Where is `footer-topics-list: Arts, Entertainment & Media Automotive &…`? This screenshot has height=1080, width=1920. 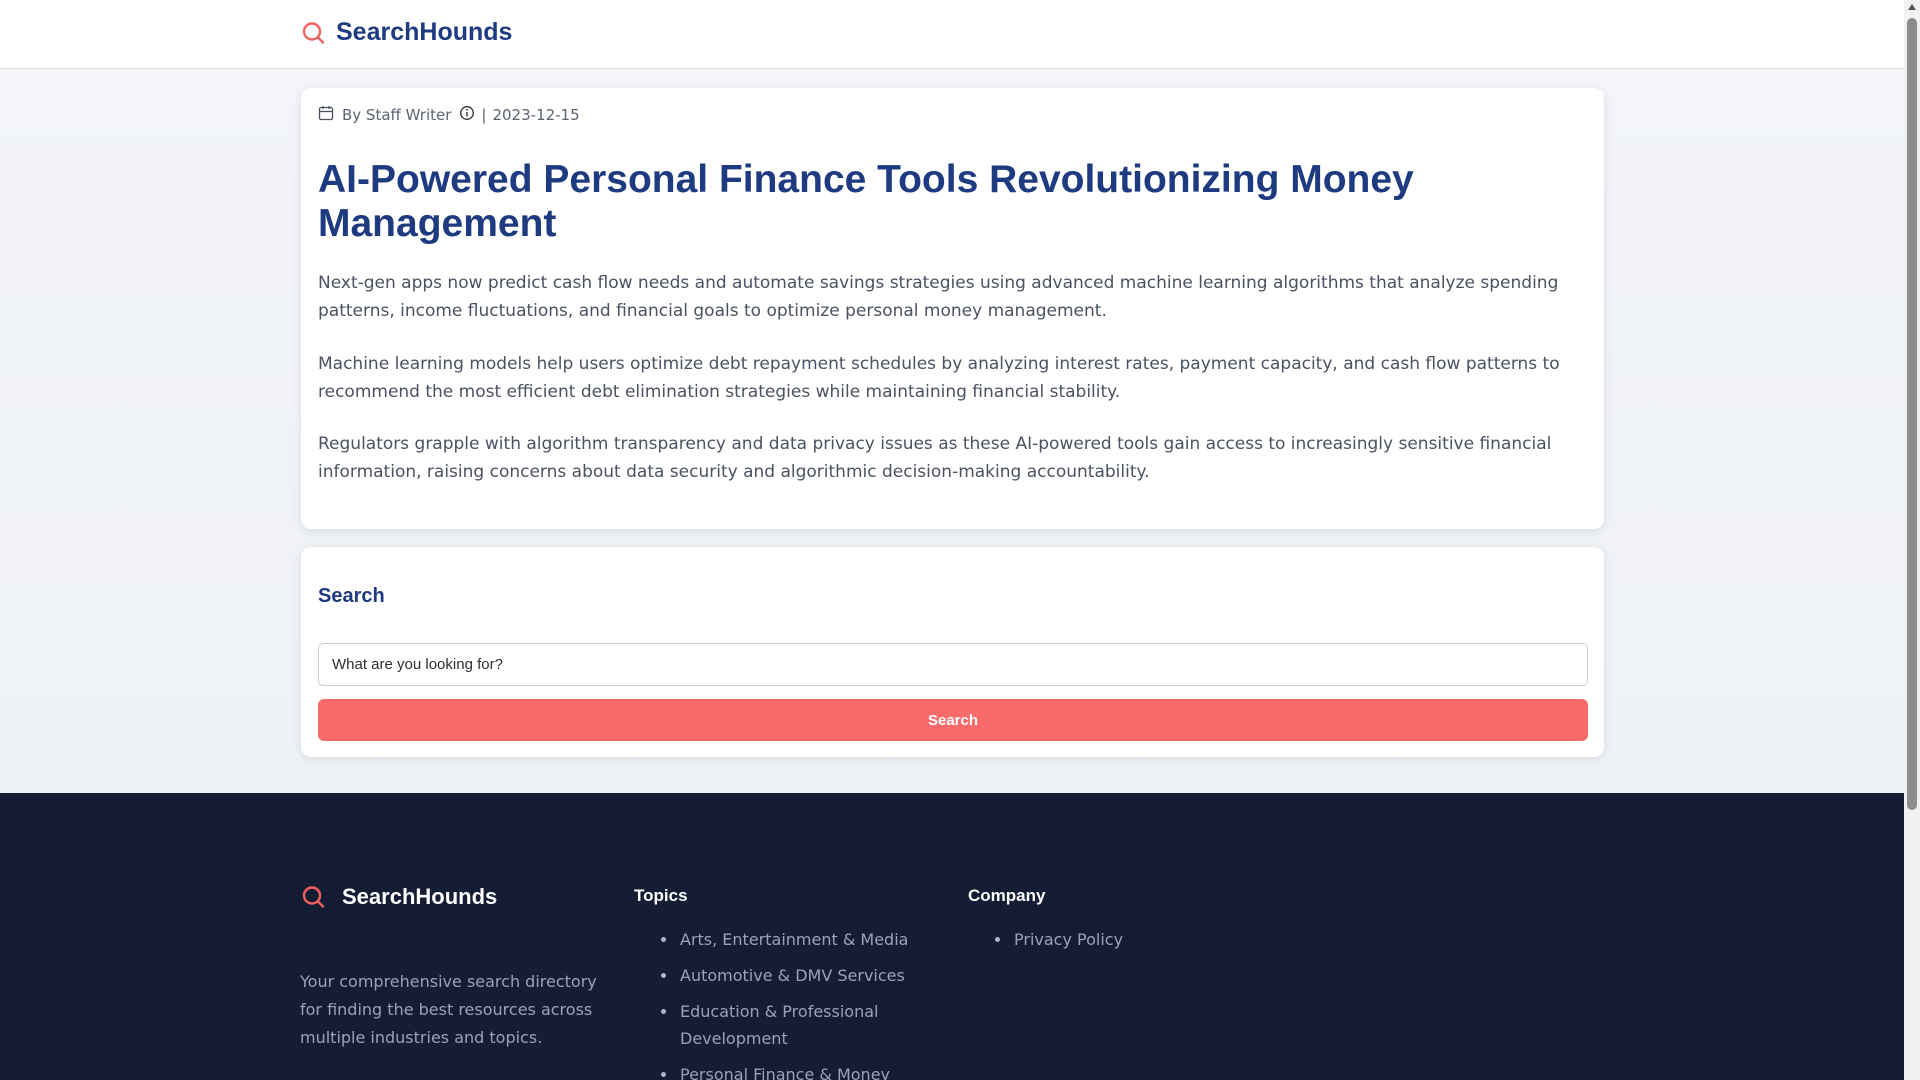
footer-topics-list: Arts, Entertainment & Media Automotive &… is located at coordinates (808, 1003).